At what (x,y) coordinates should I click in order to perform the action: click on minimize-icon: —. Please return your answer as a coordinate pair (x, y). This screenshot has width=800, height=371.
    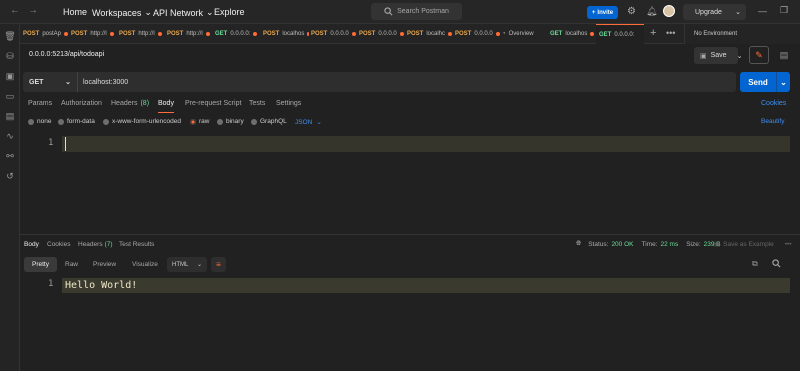
    Looking at the image, I should click on (762, 11).